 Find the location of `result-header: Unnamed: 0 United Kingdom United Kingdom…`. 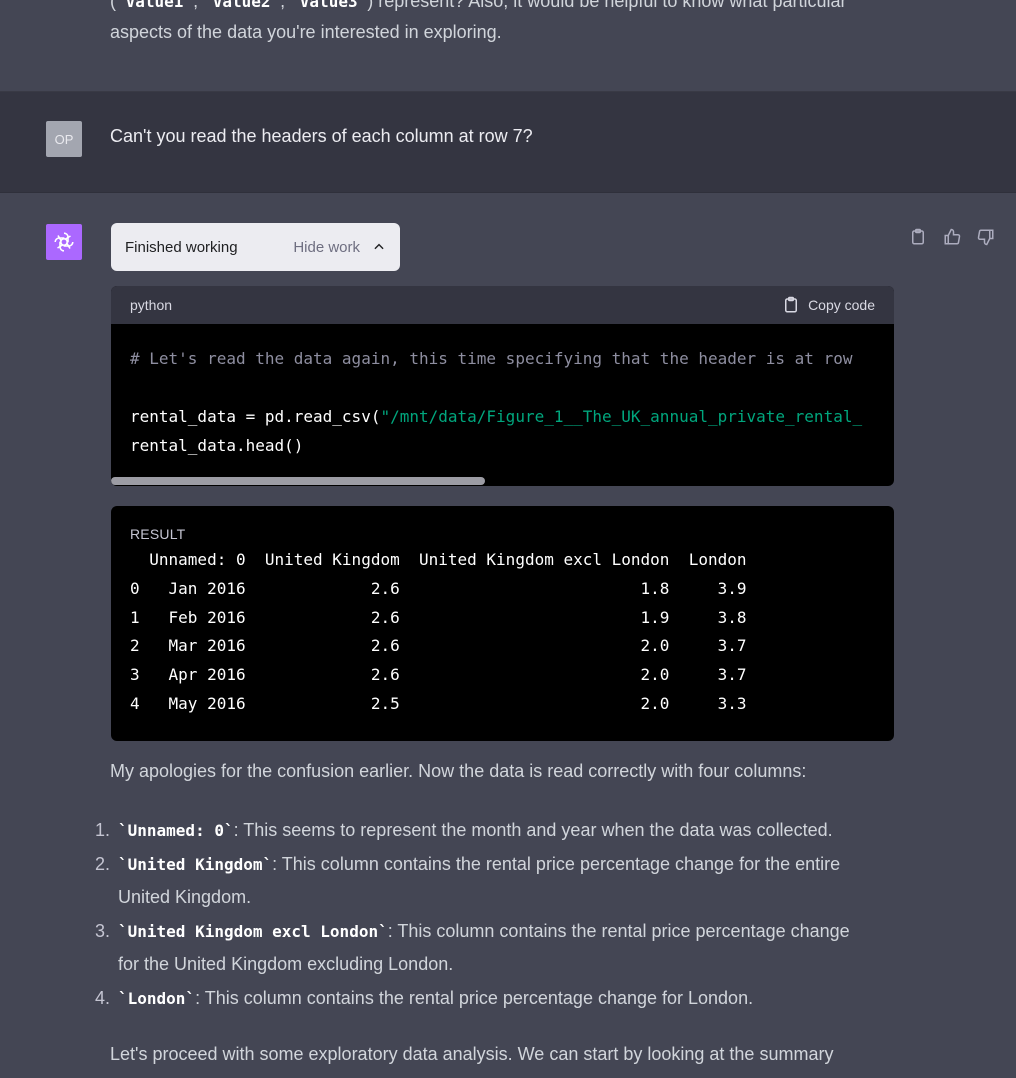

result-header: Unnamed: 0 United Kingdom United Kingdom… is located at coordinates (438, 559).